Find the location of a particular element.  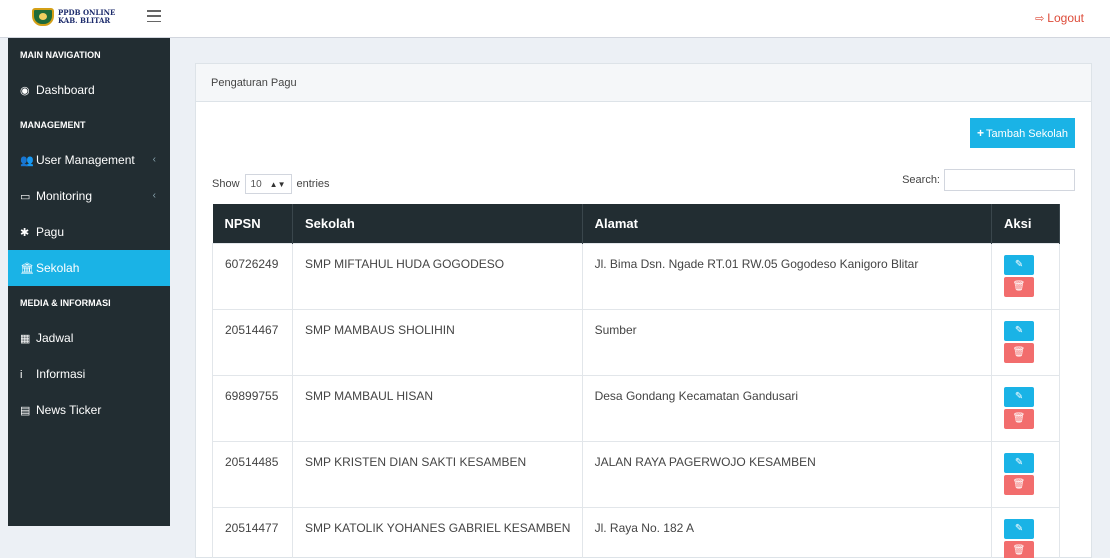

logout-label: Logout is located at coordinates (1065, 18).